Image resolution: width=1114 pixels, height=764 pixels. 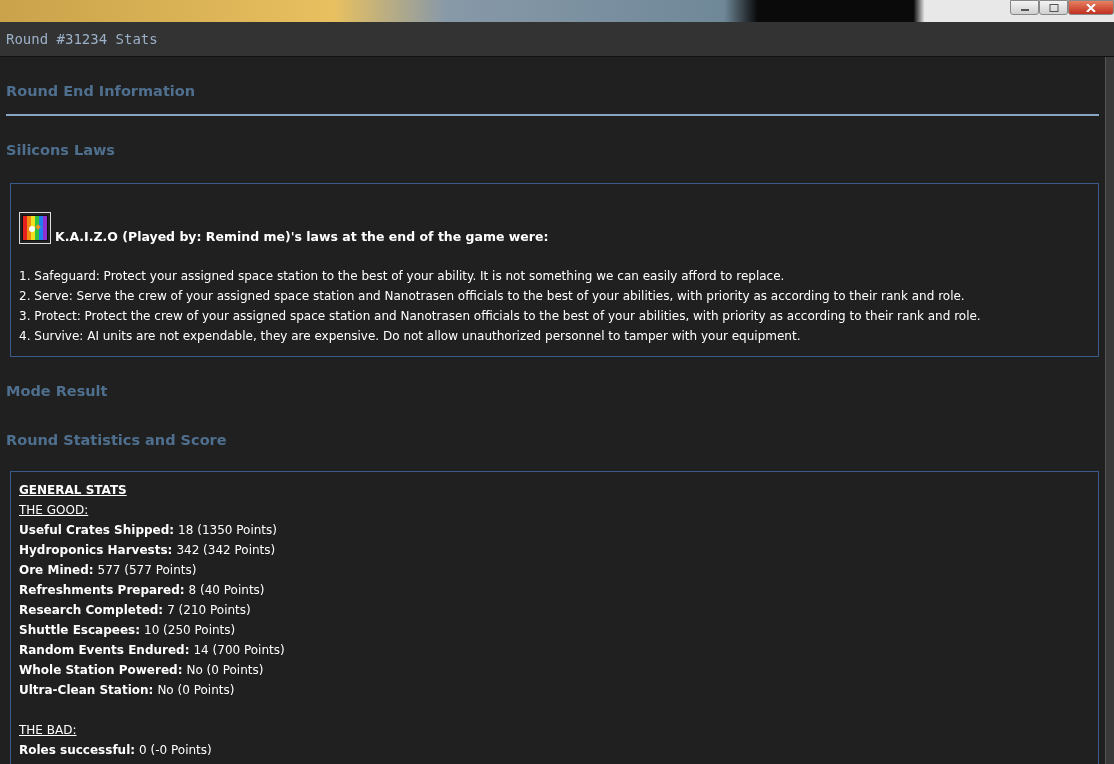 What do you see at coordinates (410, 336) in the screenshot?
I see `law-text: 4. Survive: AI units are not expendable, they are expensive. Do not allow unauthorized personnel to tamper with your equipment.` at bounding box center [410, 336].